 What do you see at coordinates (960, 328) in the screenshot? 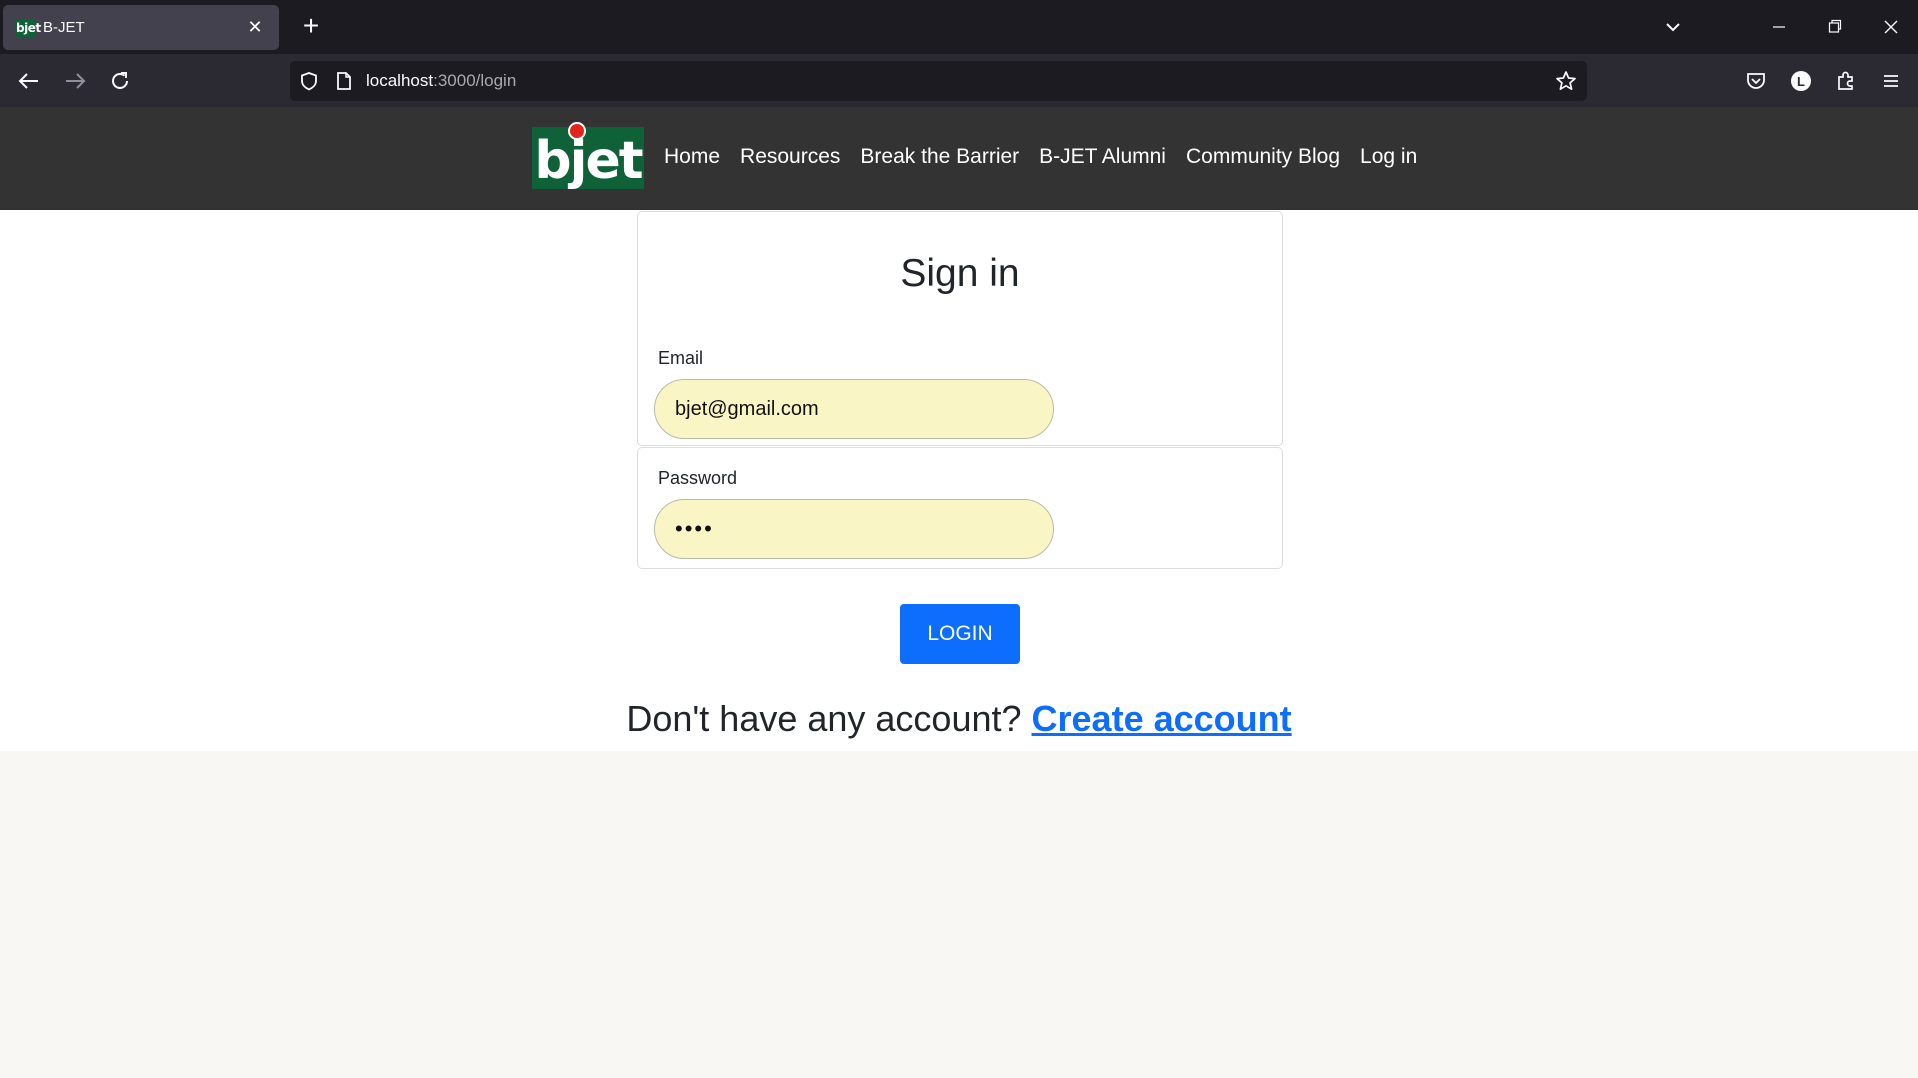
I see `email-card: Sign in Email` at bounding box center [960, 328].